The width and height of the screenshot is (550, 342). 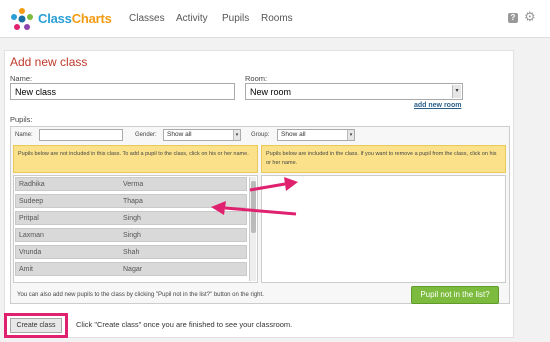 I want to click on top-icons: ? ⚙, so click(x=524, y=17).